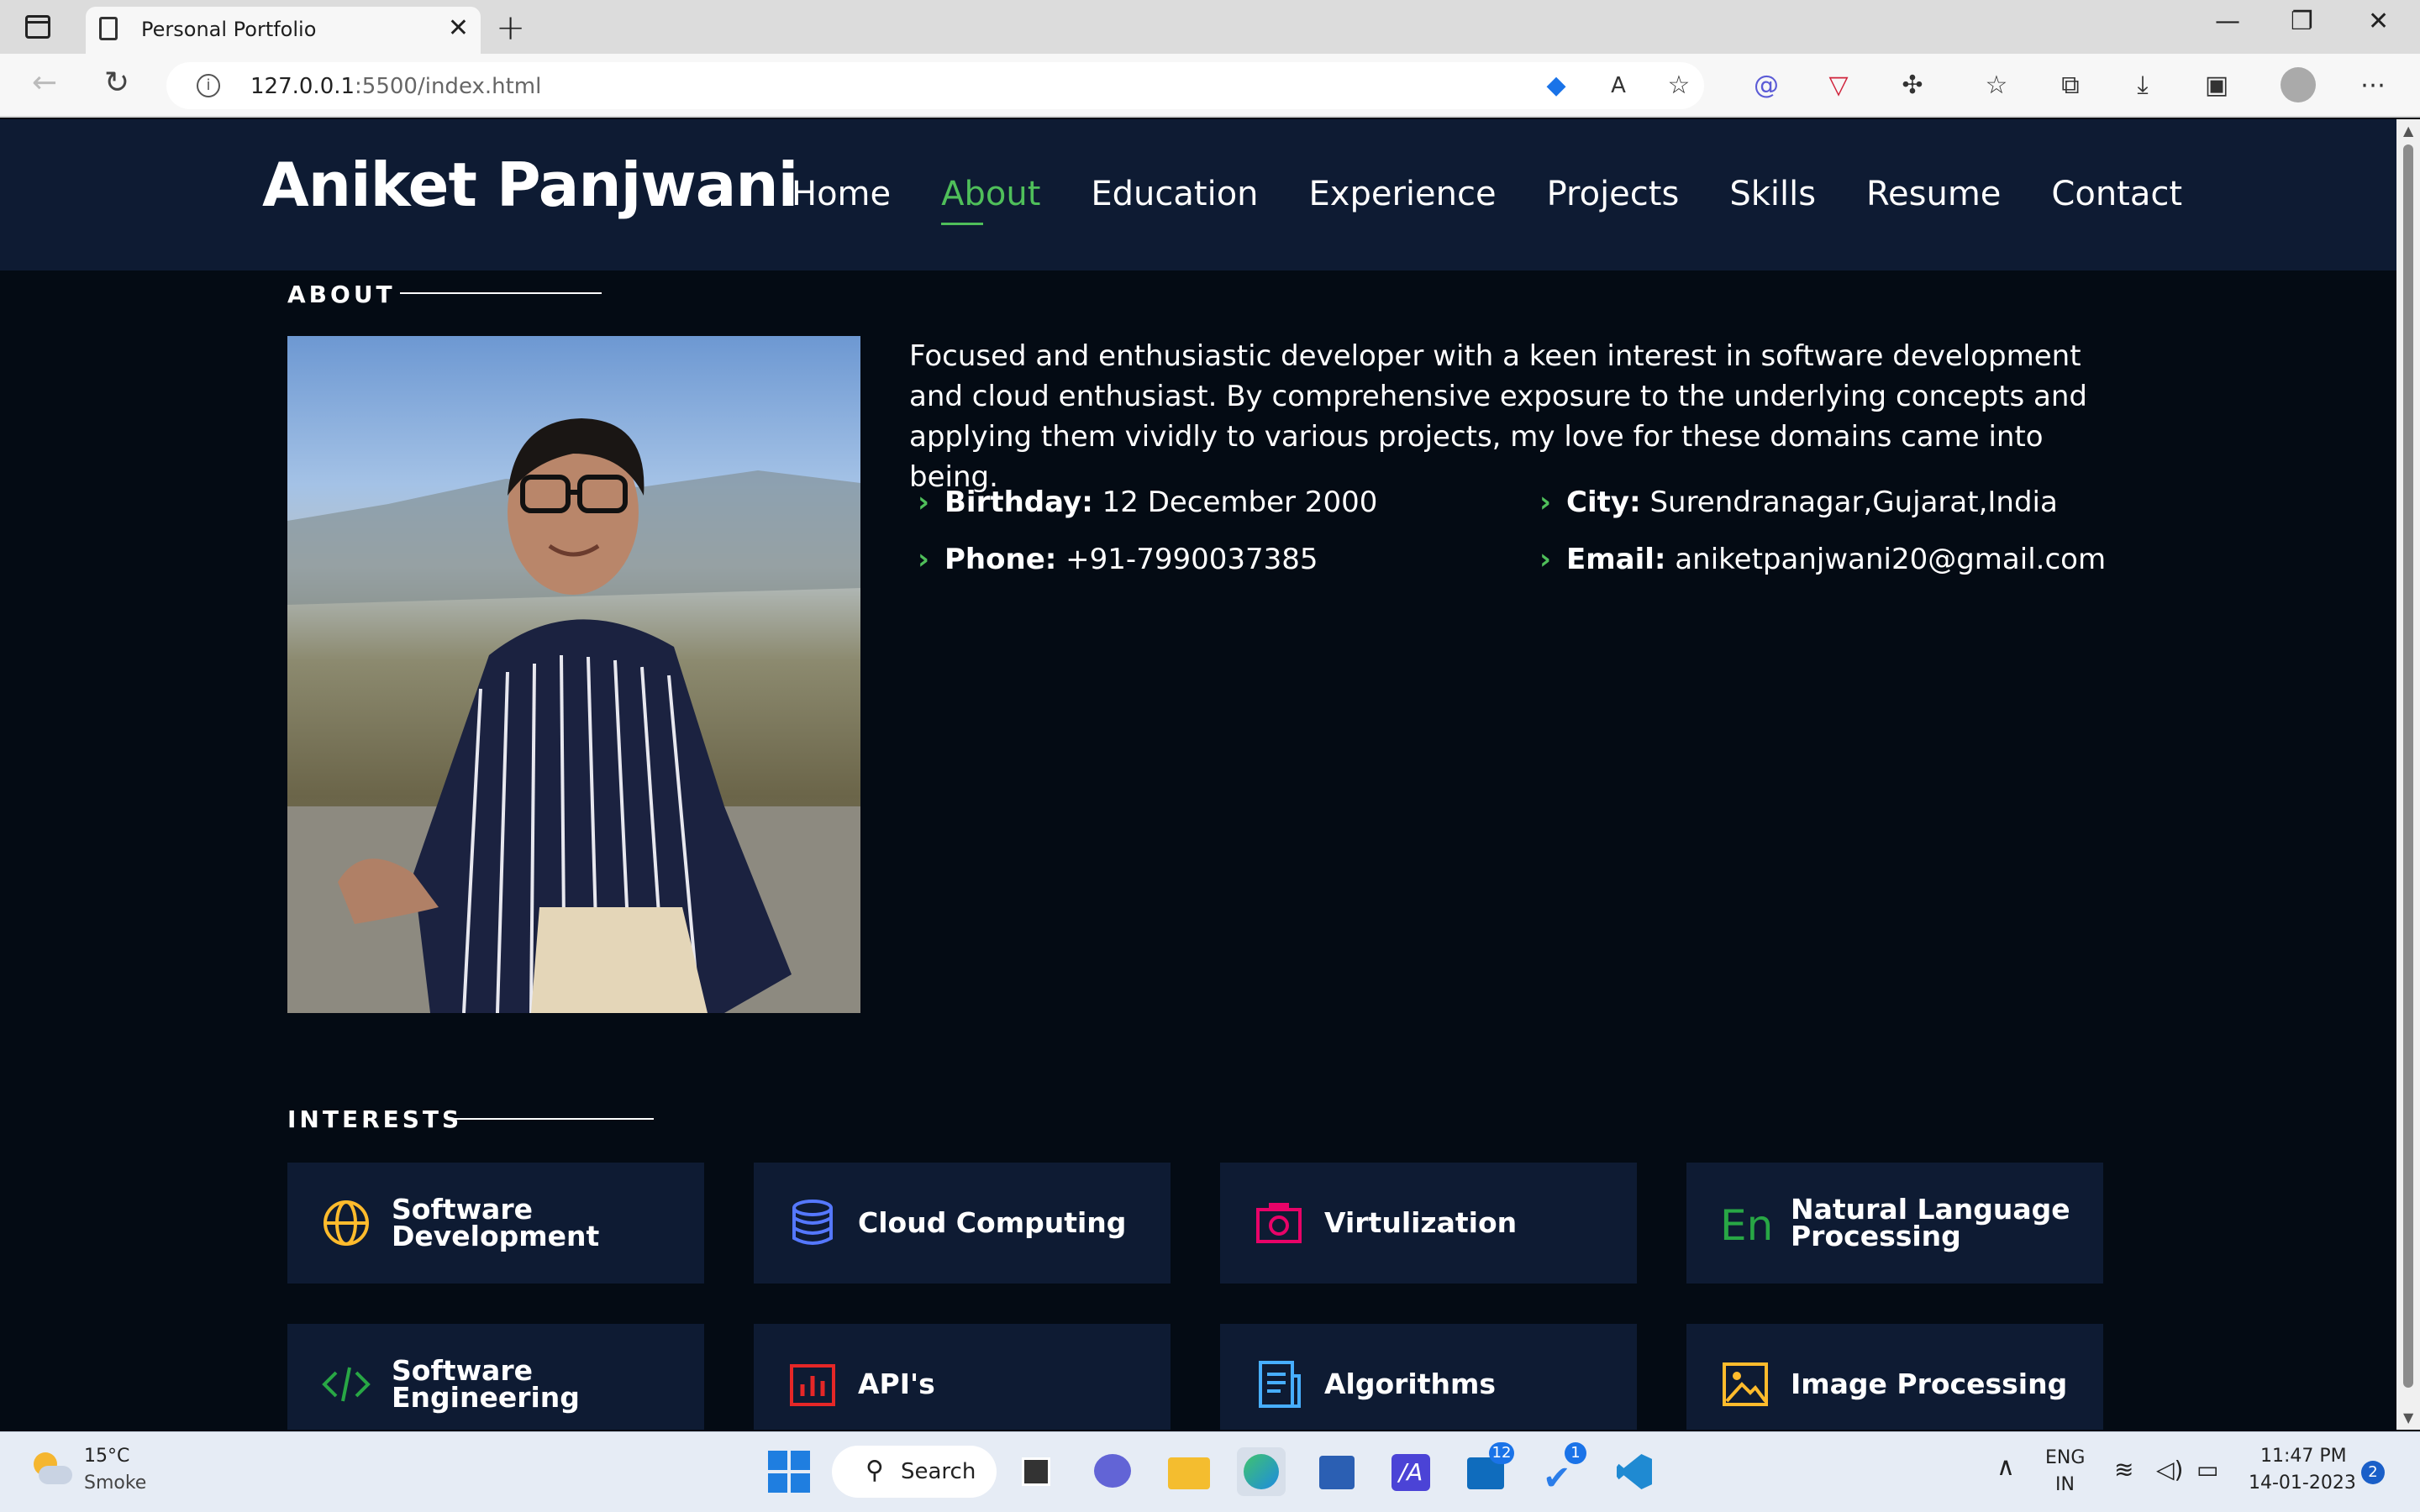 Image resolution: width=2420 pixels, height=1512 pixels. What do you see at coordinates (2123, 1469) in the screenshot?
I see `wifi-icon: ≋` at bounding box center [2123, 1469].